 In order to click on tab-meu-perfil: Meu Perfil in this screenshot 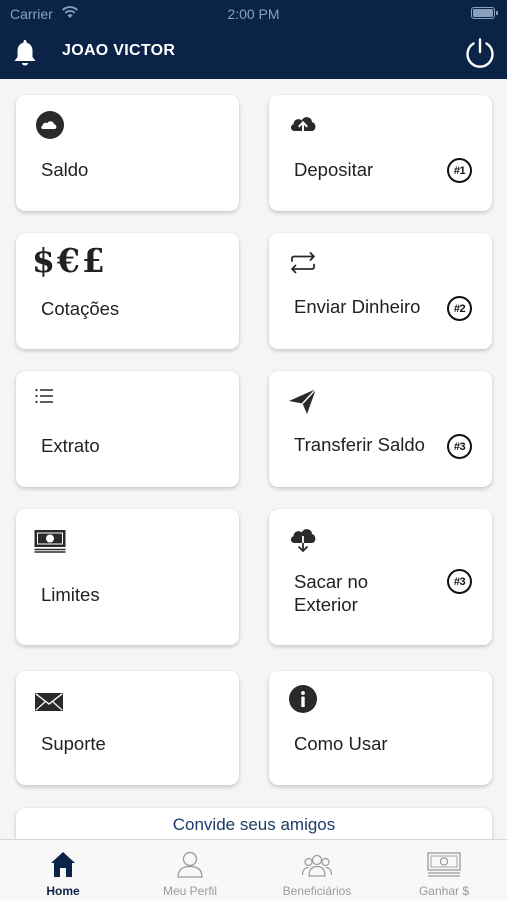, I will do `click(190, 870)`.